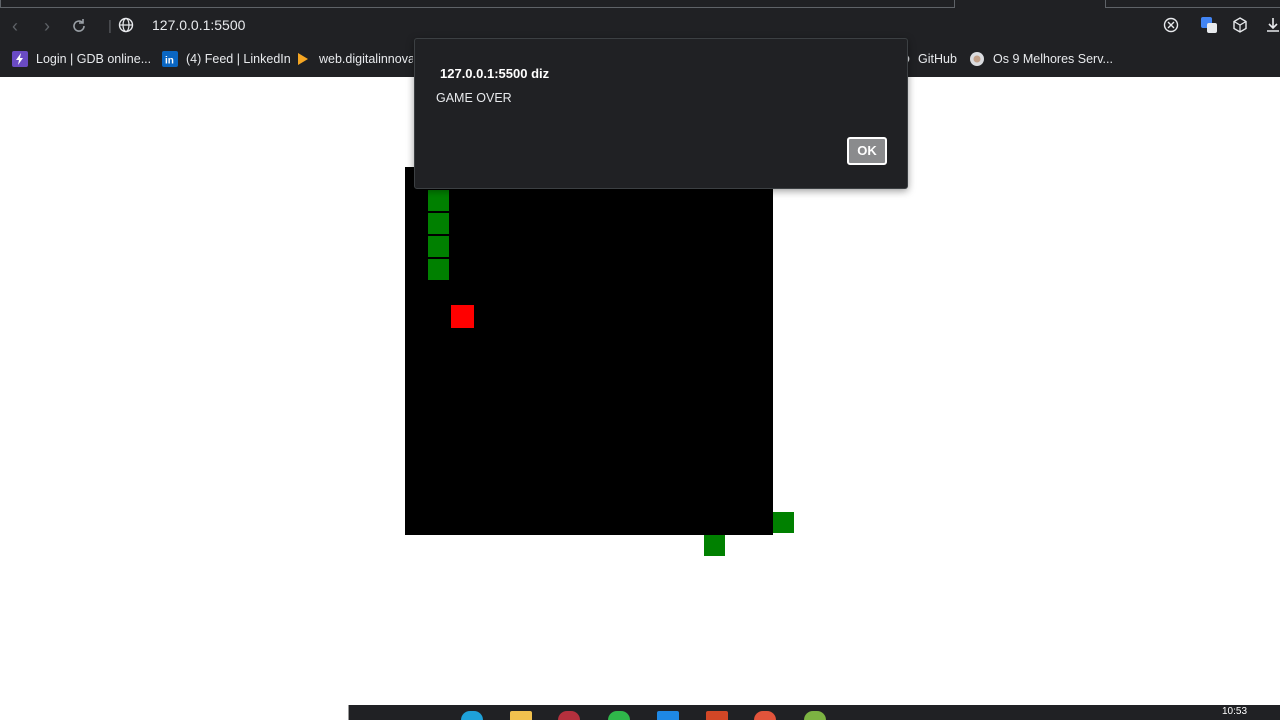  What do you see at coordinates (1235, 711) in the screenshot?
I see `taskbar-clock: 10:53` at bounding box center [1235, 711].